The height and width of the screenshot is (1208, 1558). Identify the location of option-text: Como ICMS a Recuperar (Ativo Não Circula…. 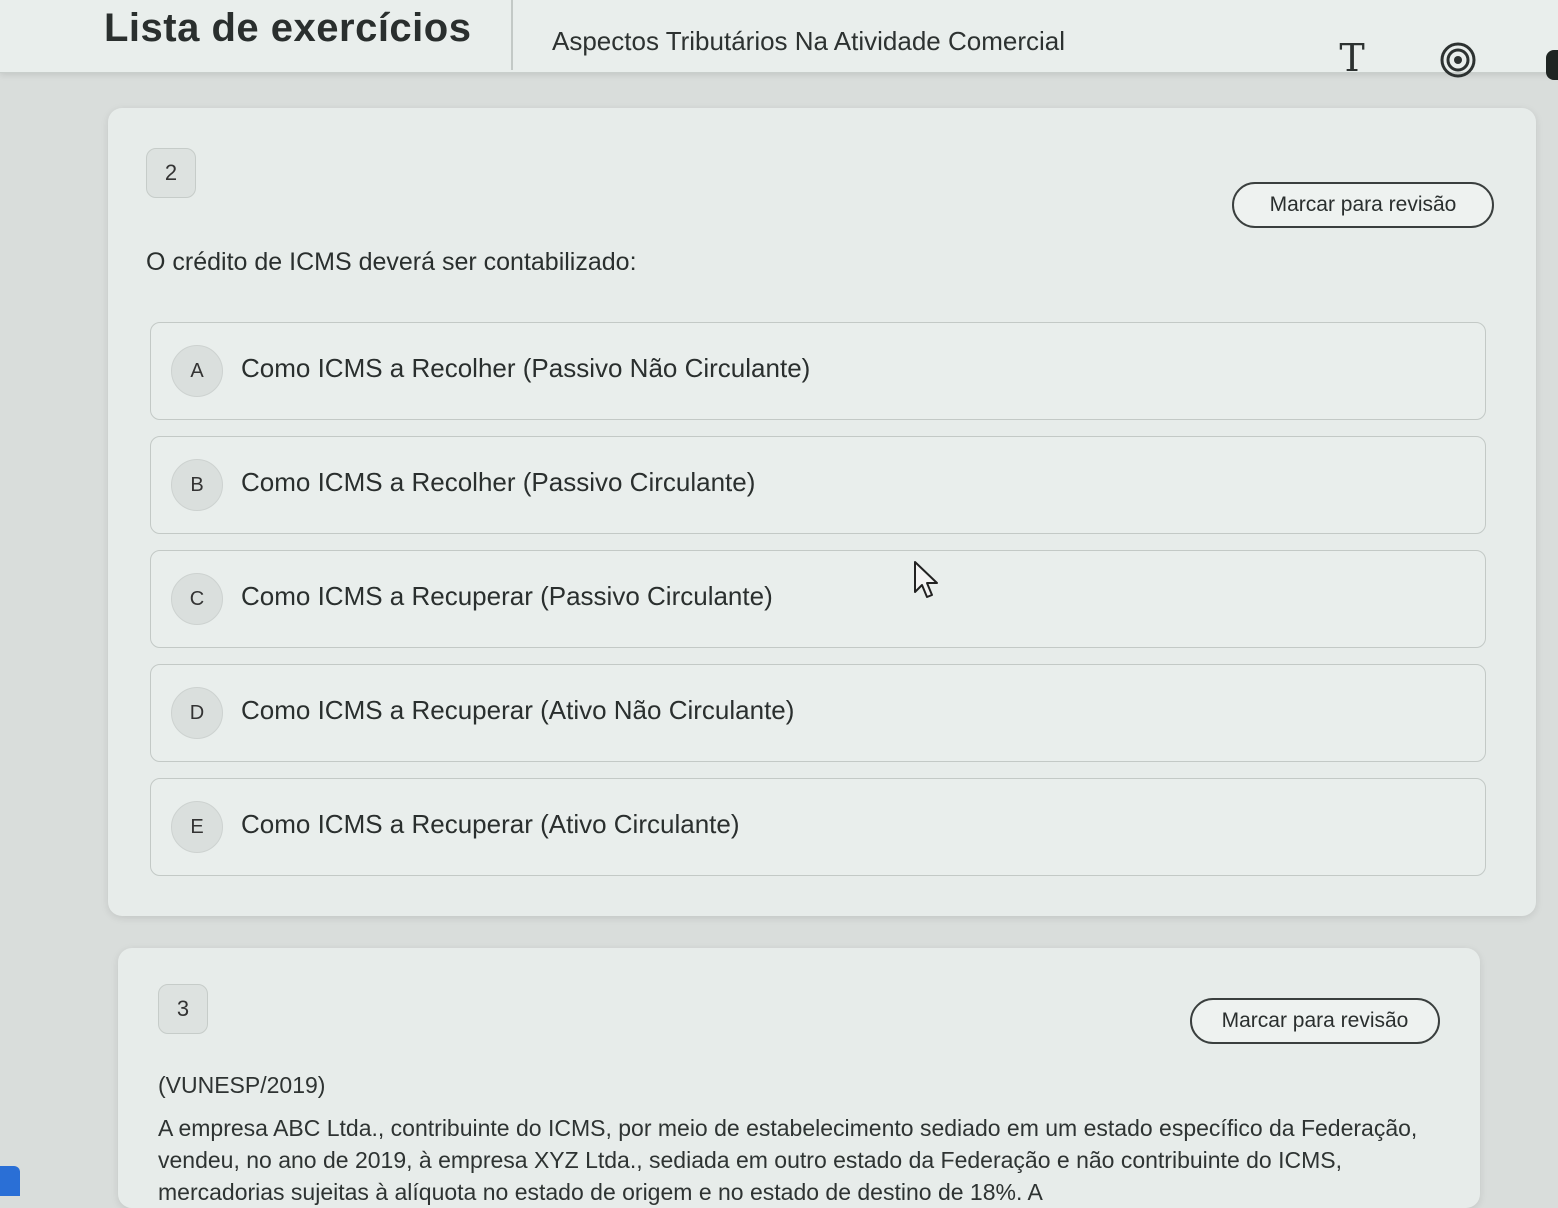
(518, 710).